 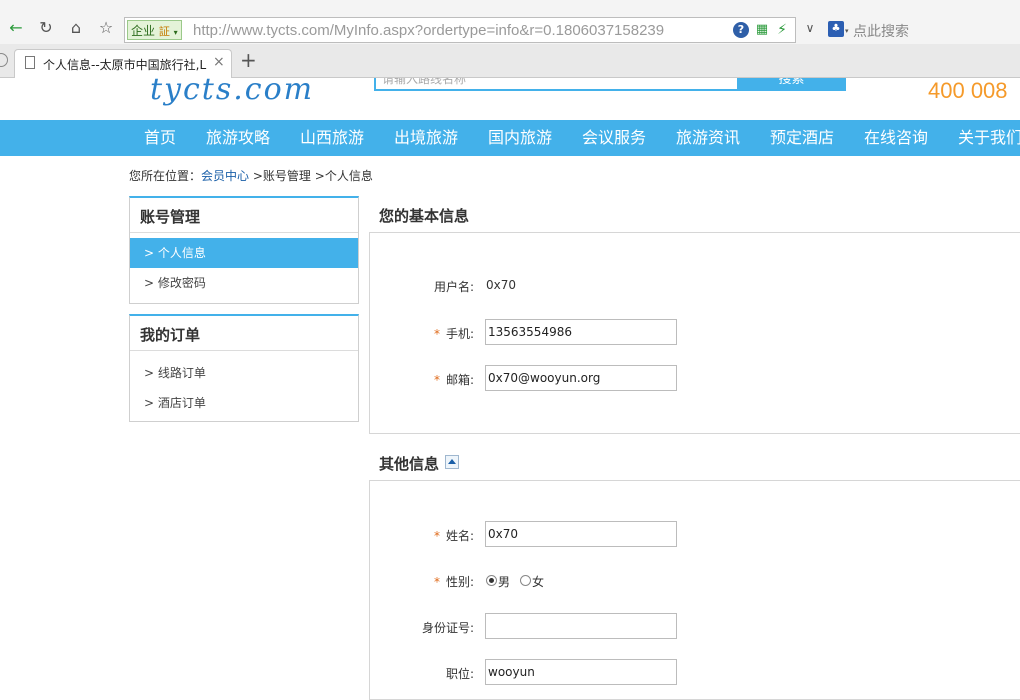 I want to click on breadcrumb-member-center: 会员中心, so click(x=225, y=176).